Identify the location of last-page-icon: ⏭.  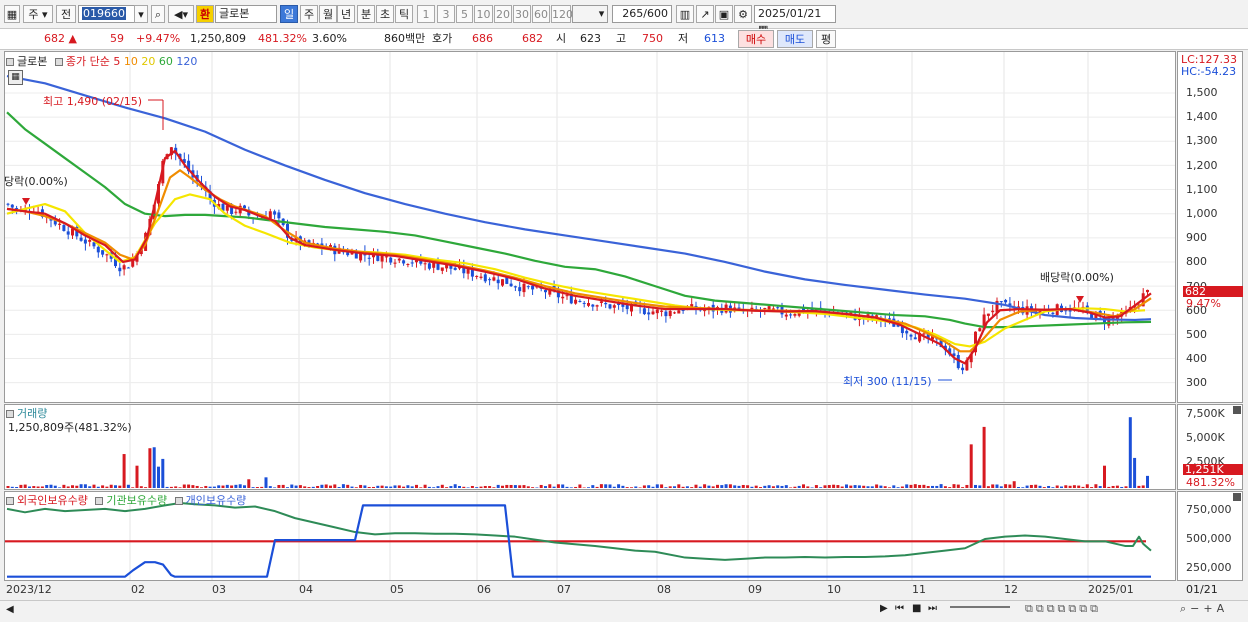
(932, 608).